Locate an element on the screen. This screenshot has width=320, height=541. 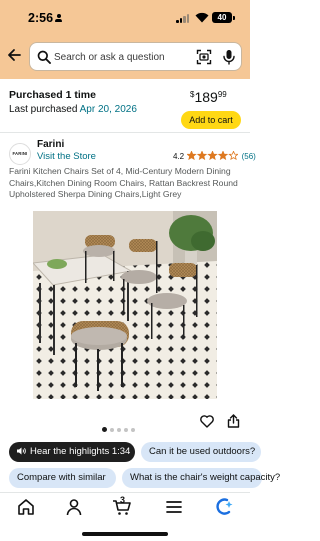
image-carousel-dots is located at coordinates (120, 427).